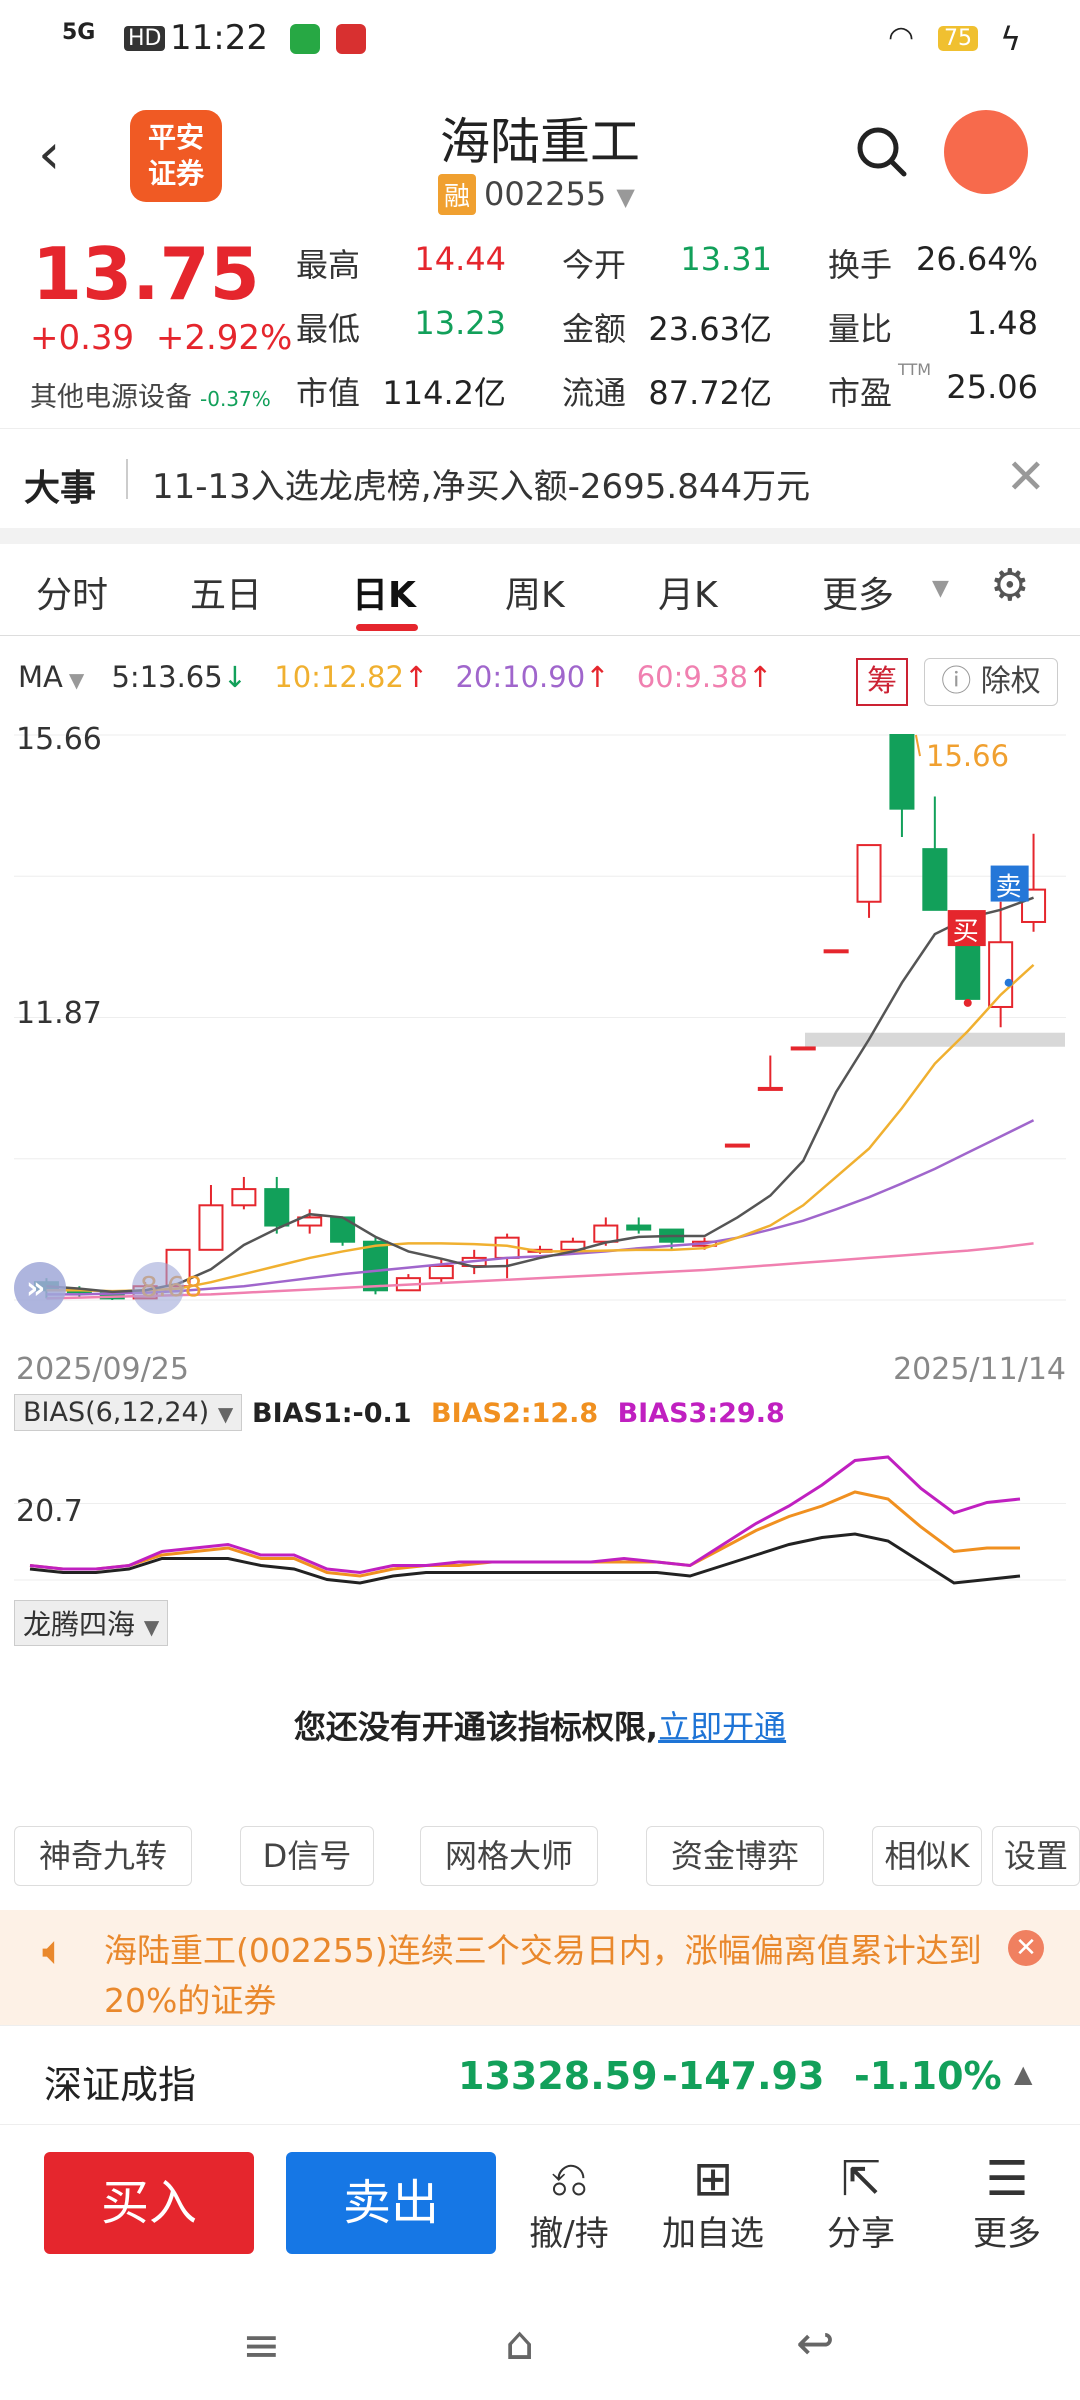 The image size is (1080, 2400). Describe the element at coordinates (858, 592) in the screenshot. I see `tab-5: 更多` at that location.